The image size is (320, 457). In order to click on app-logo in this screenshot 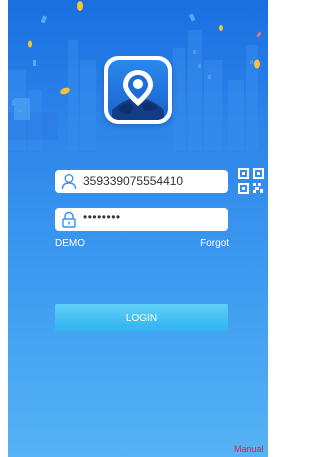, I will do `click(138, 90)`.